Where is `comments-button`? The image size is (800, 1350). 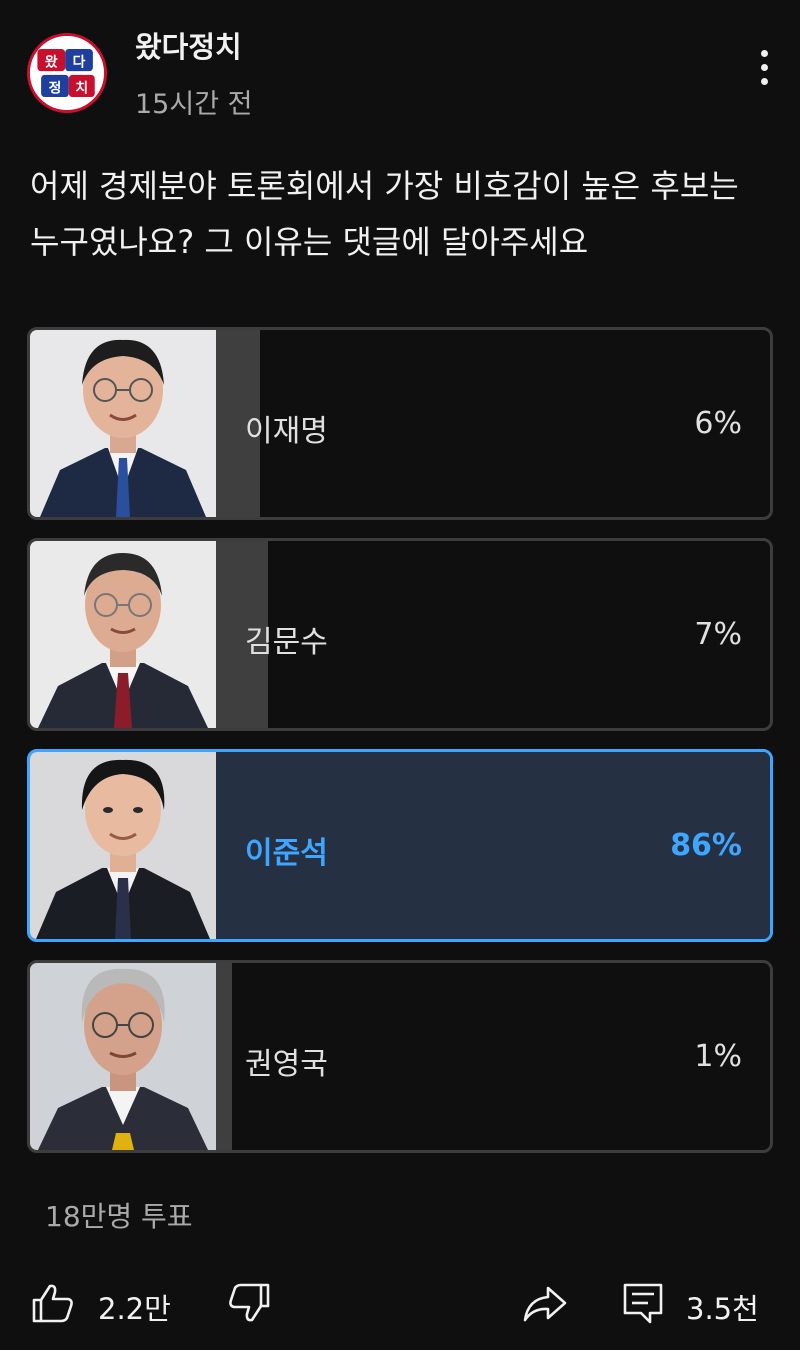 comments-button is located at coordinates (643, 1303).